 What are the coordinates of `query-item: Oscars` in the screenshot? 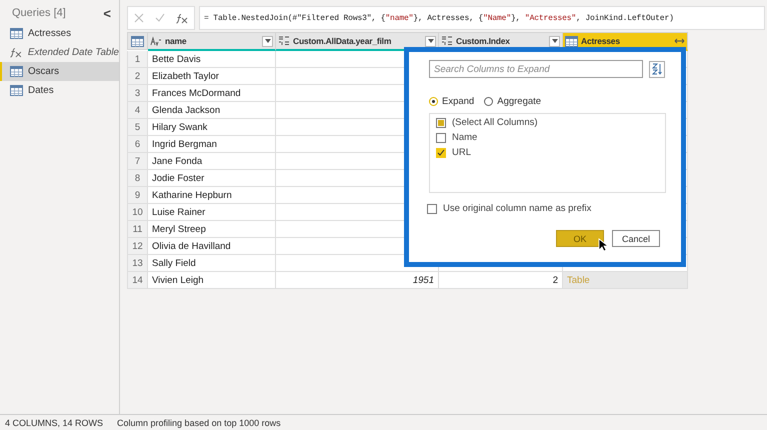 It's located at (59, 71).